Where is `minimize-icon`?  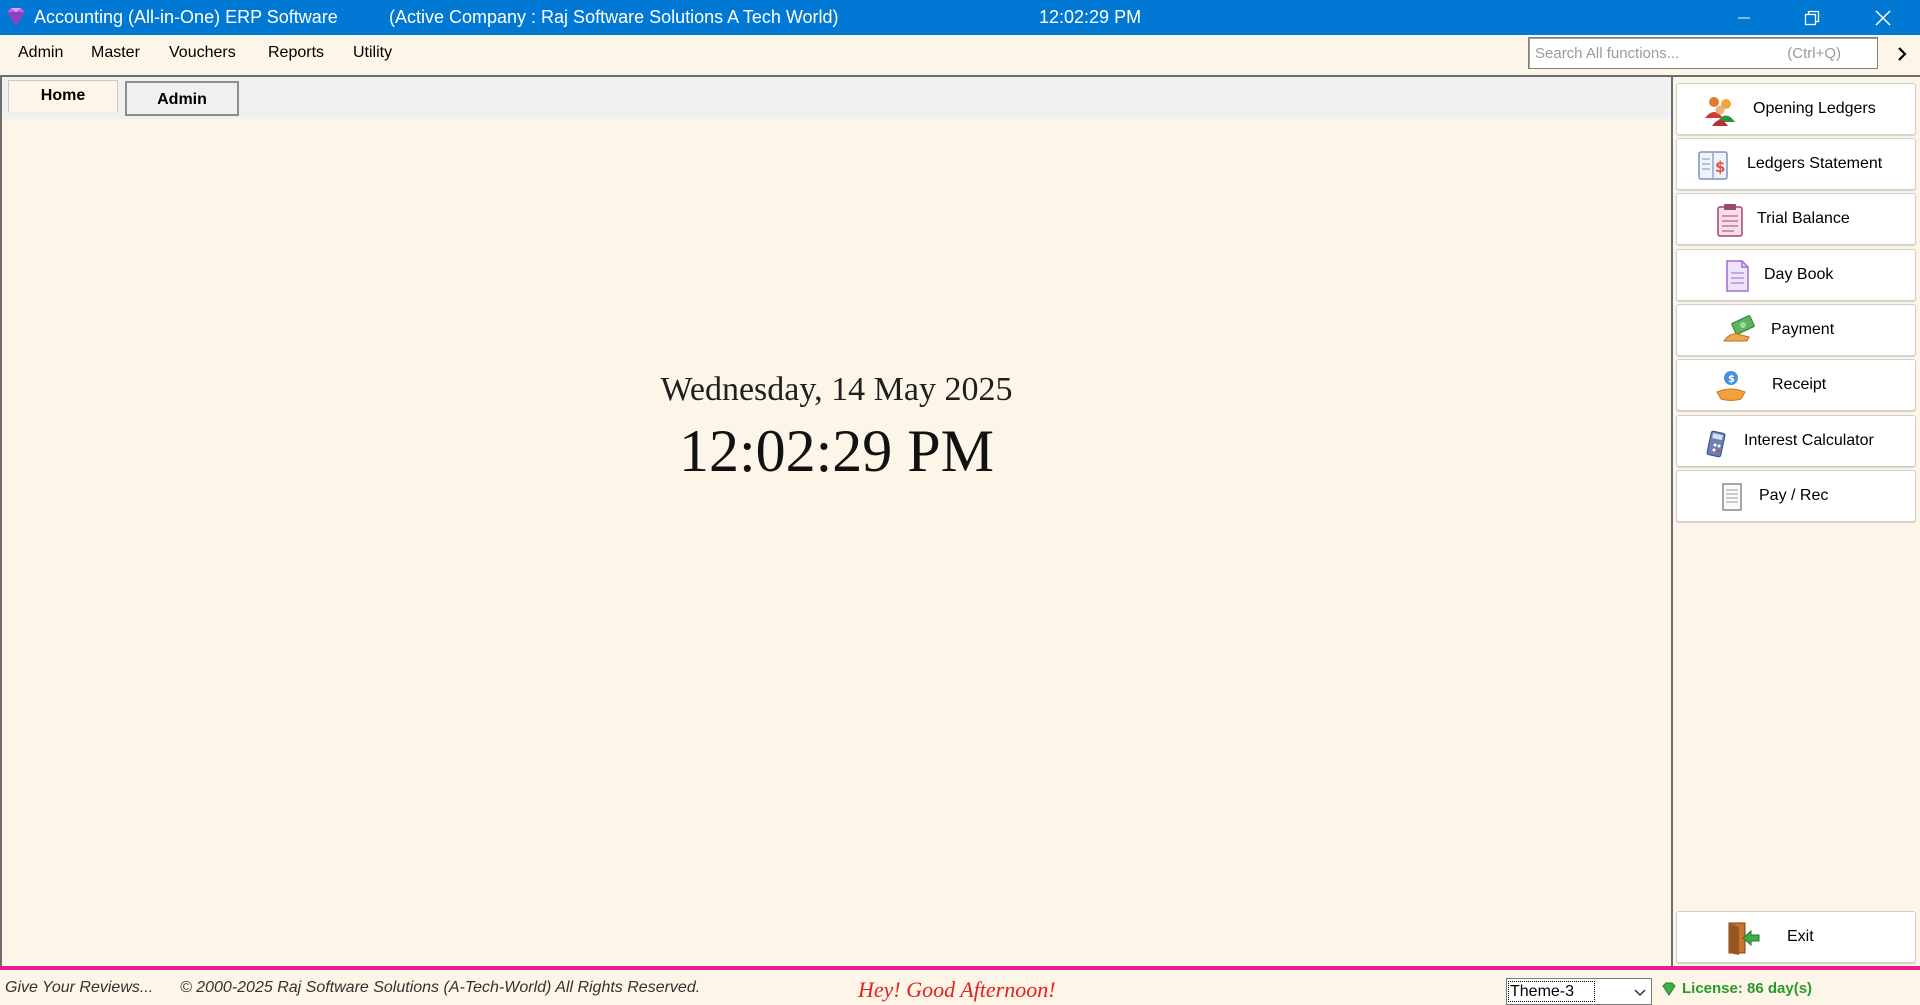
minimize-icon is located at coordinates (1744, 17).